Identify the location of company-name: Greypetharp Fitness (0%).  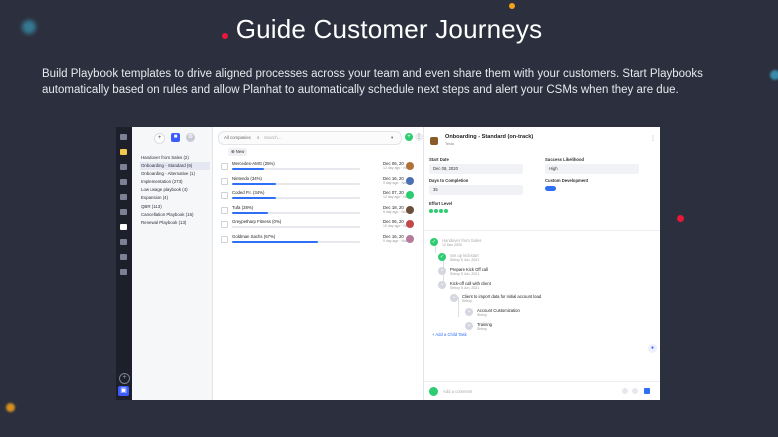
(257, 221).